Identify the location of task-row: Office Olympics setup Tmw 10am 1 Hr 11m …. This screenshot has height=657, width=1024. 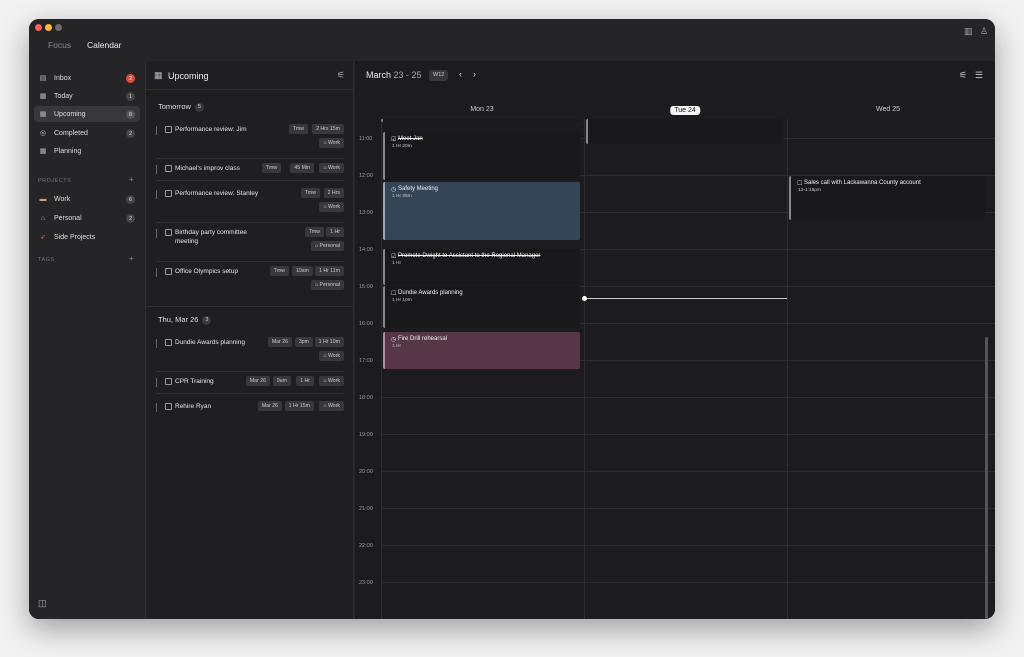
(250, 284).